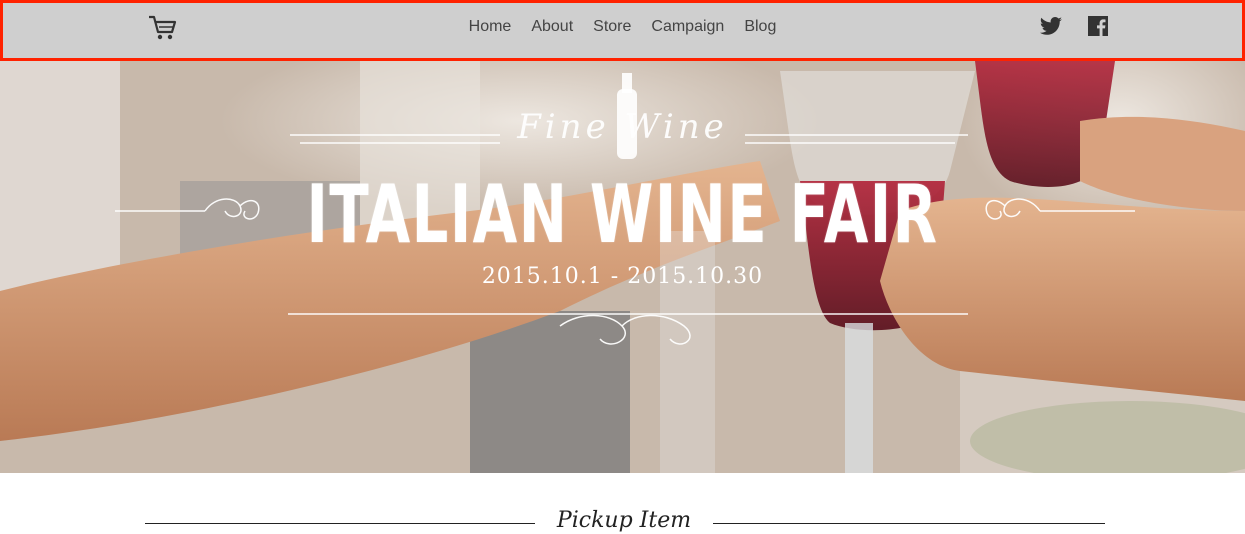 This screenshot has height=534, width=1245. What do you see at coordinates (490, 27) in the screenshot?
I see `nav-home: Home` at bounding box center [490, 27].